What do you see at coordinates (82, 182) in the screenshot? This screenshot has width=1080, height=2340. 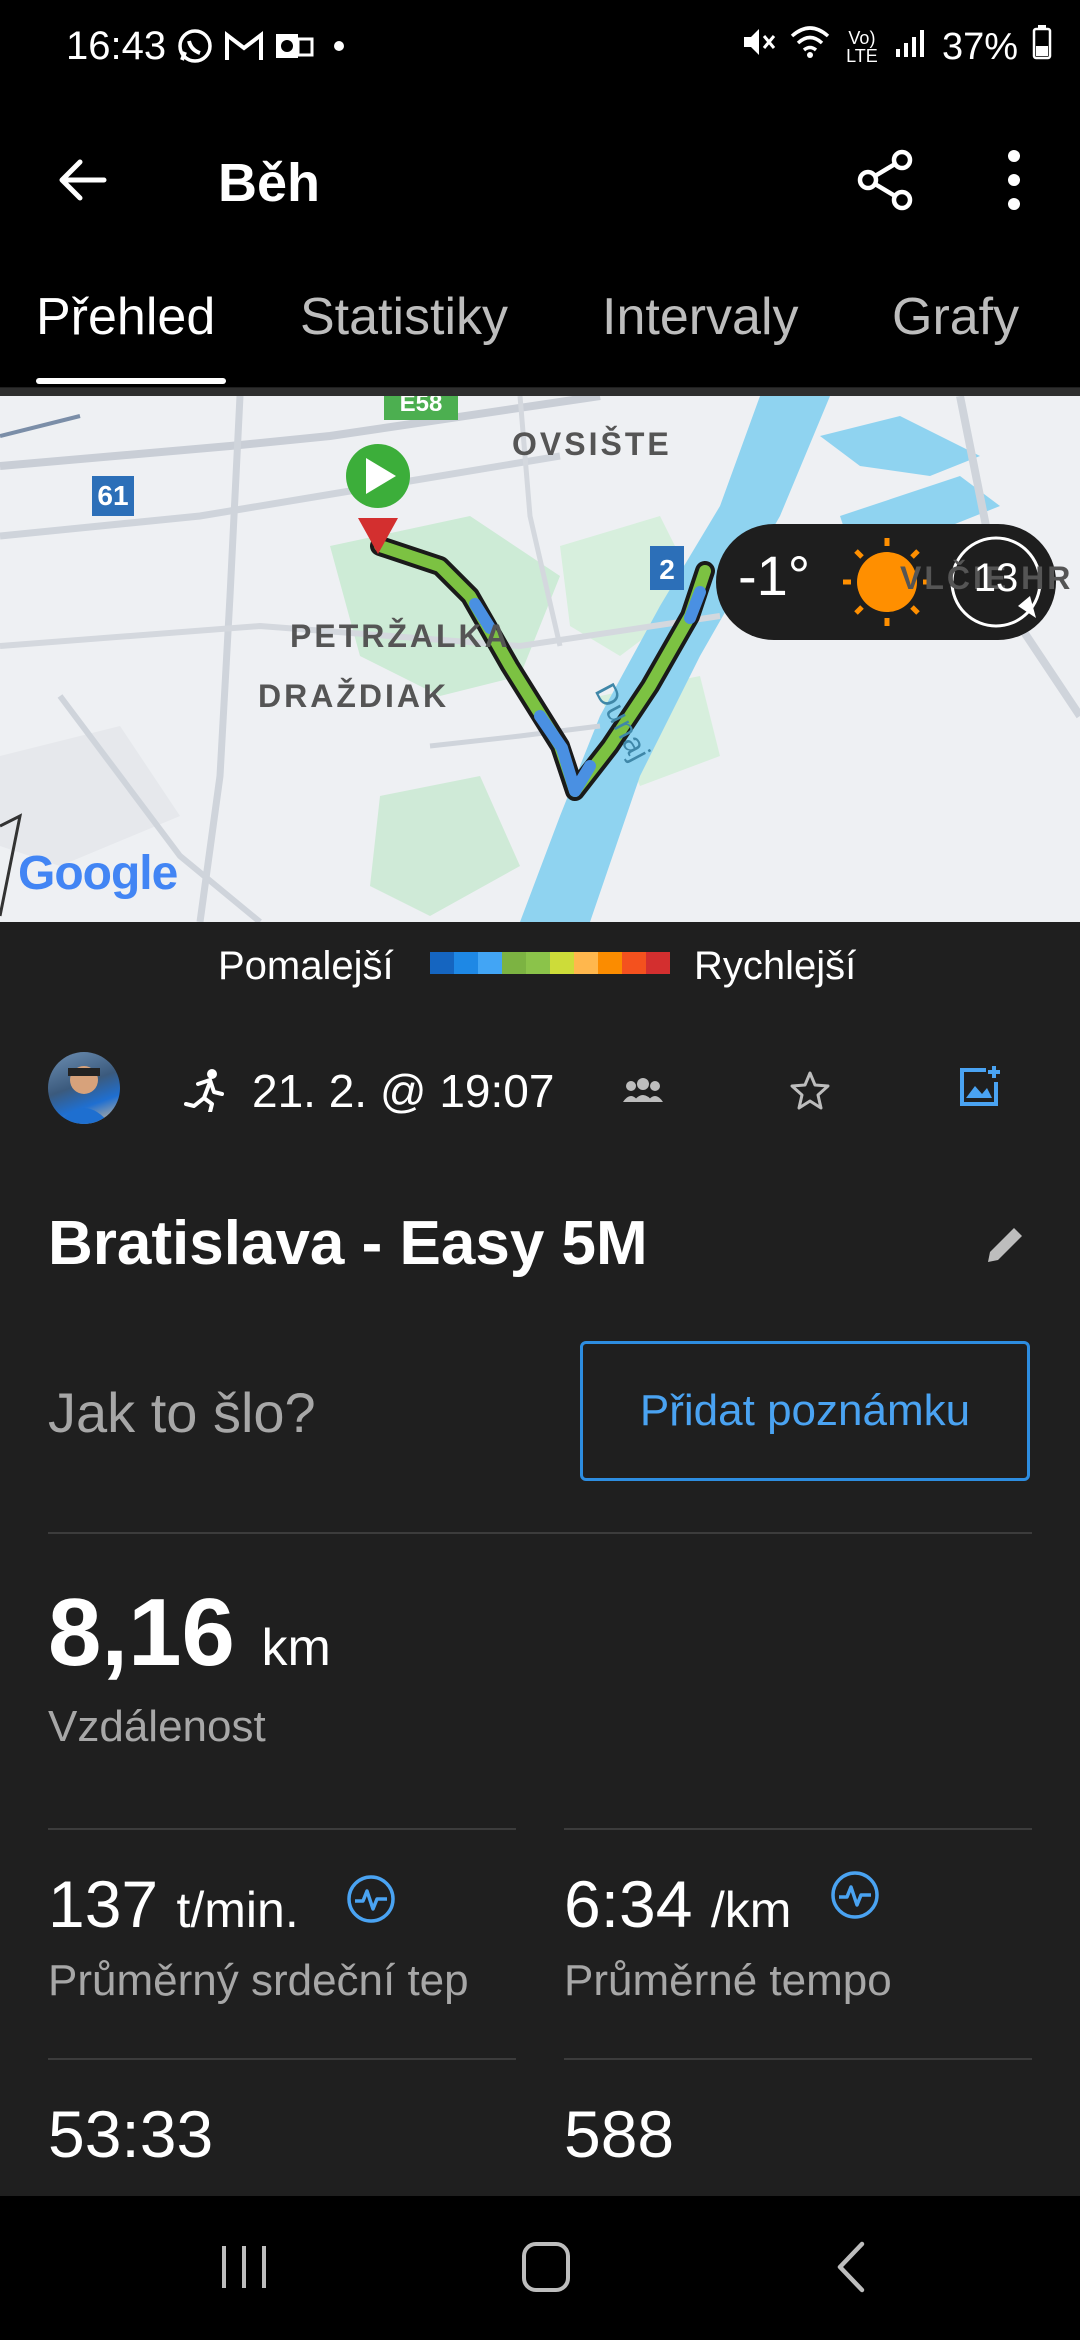 I see `back-arrow-icon` at bounding box center [82, 182].